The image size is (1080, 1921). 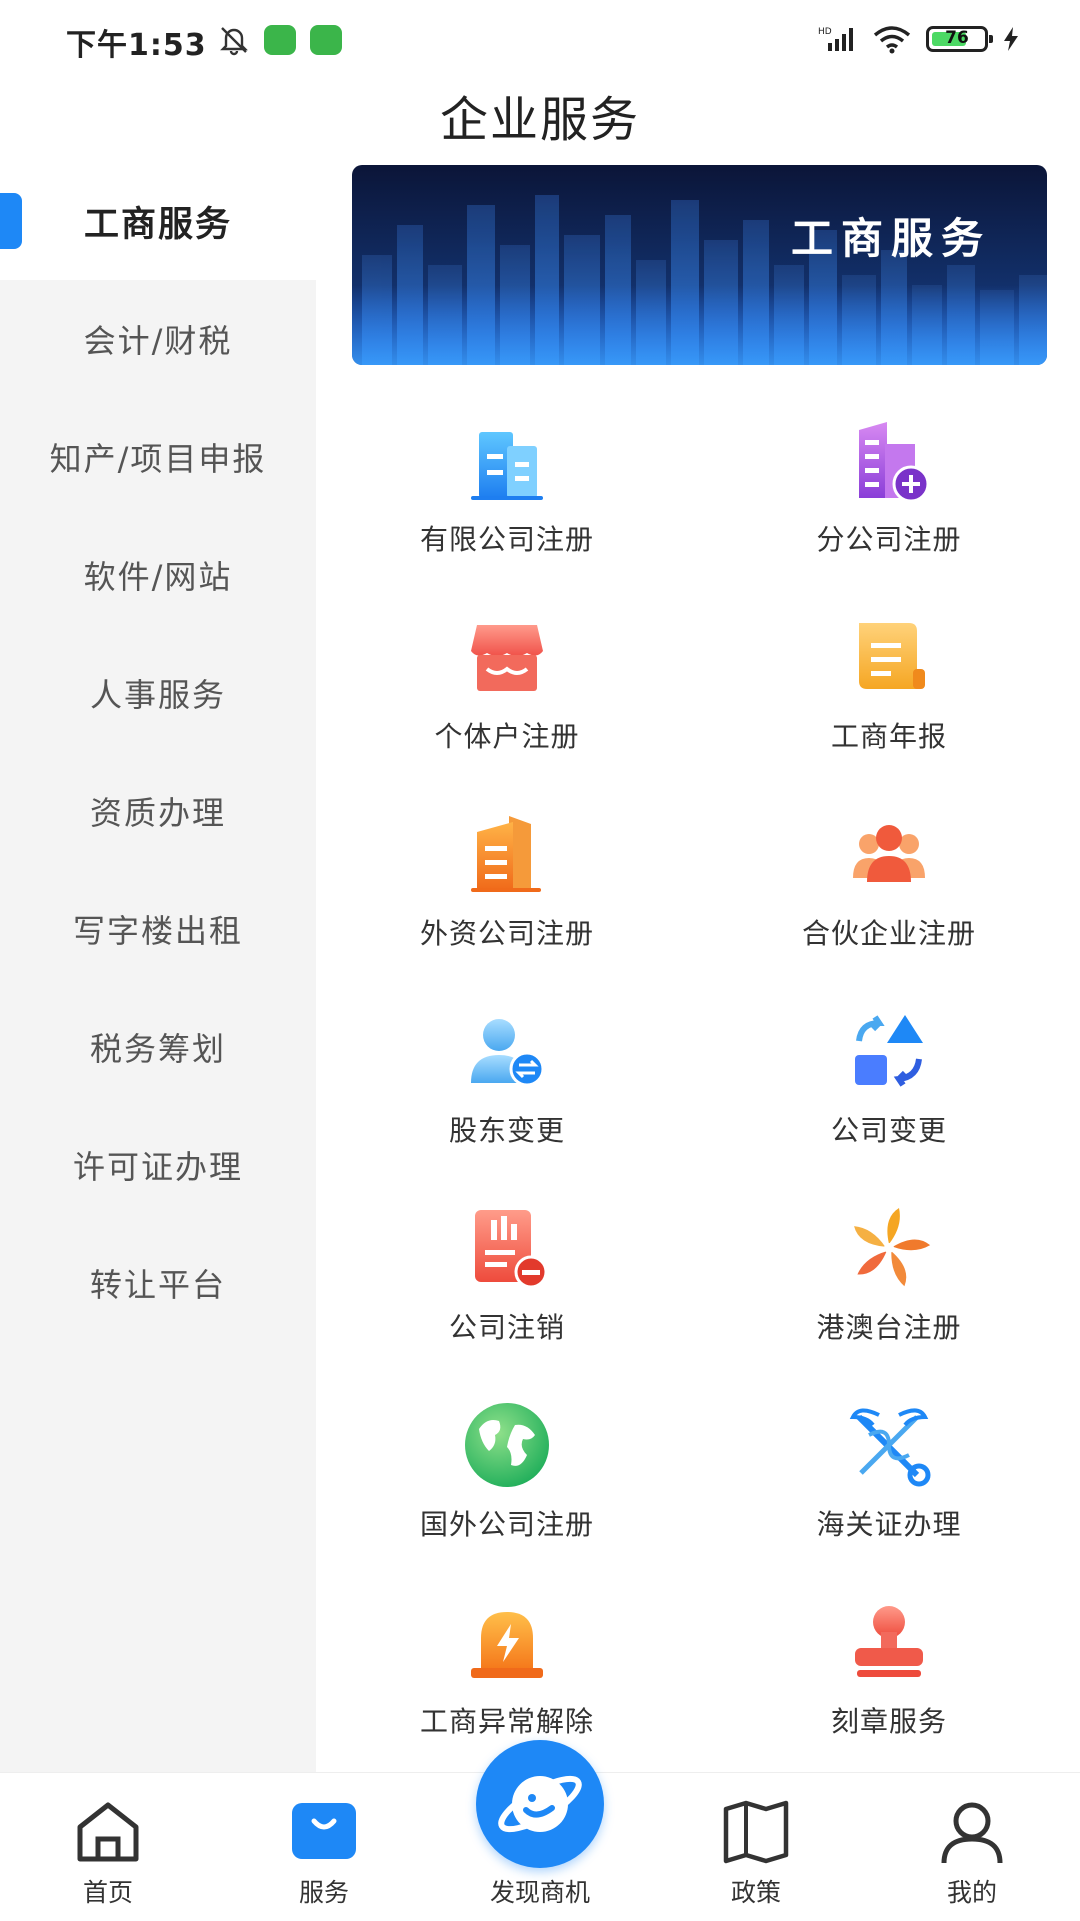 What do you see at coordinates (506, 1327) in the screenshot?
I see `service-label: 公司注销` at bounding box center [506, 1327].